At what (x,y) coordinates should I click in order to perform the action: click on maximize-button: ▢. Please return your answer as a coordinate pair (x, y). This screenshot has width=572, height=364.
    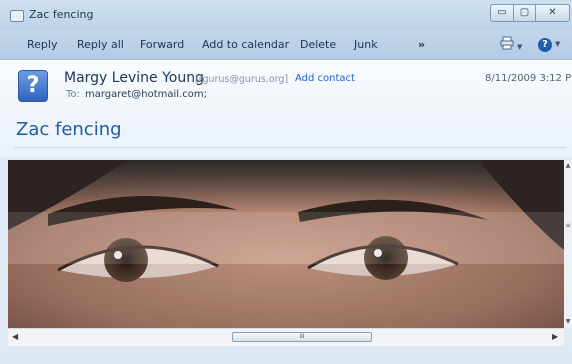
    Looking at the image, I should click on (525, 13).